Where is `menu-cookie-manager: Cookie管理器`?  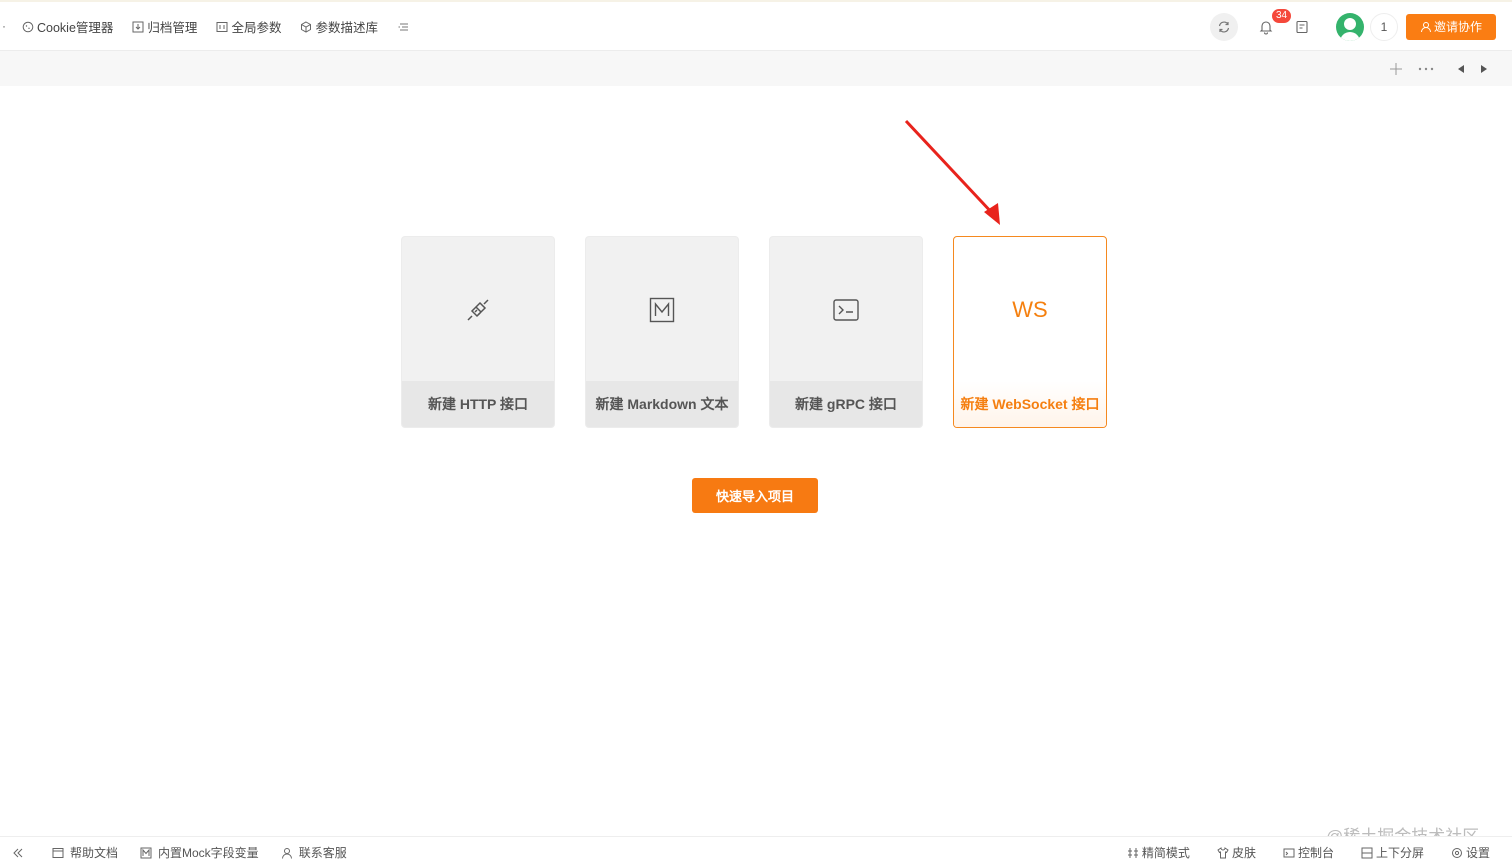
menu-cookie-manager: Cookie管理器 is located at coordinates (67, 26).